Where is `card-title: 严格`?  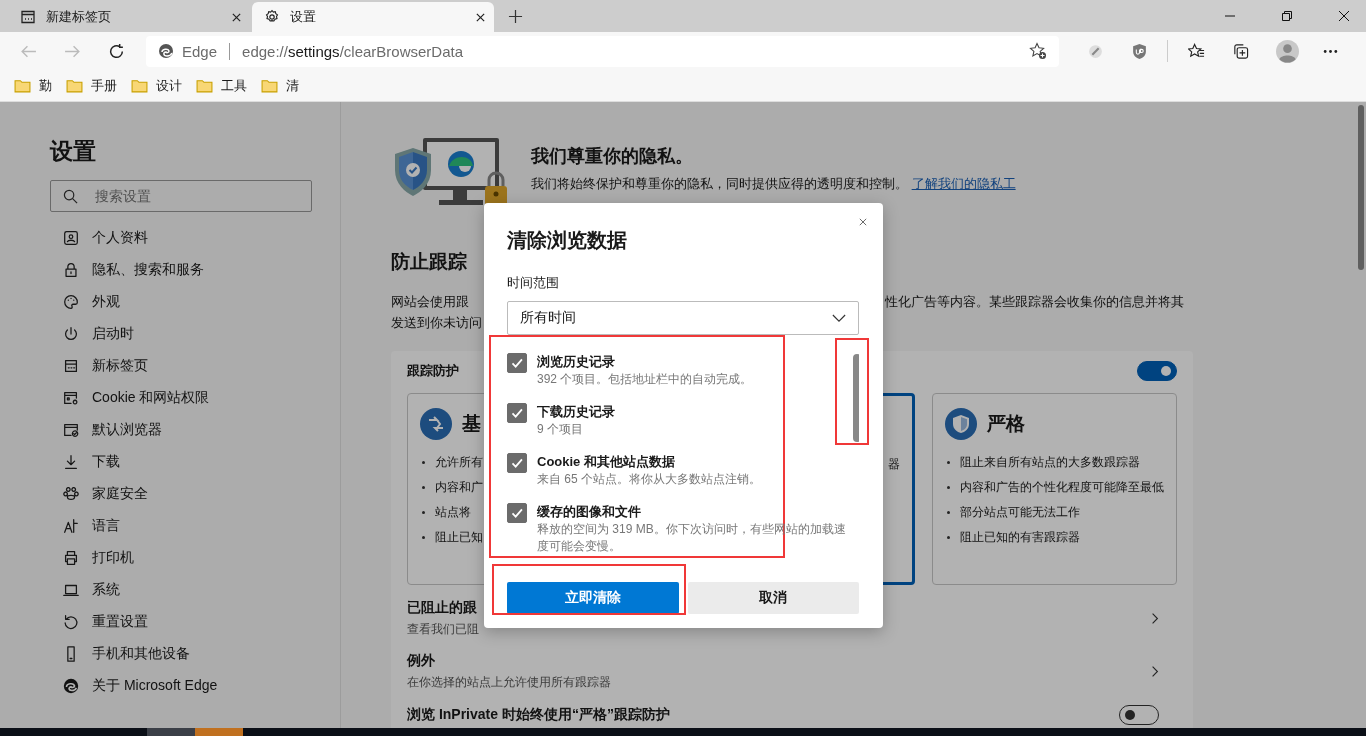 card-title: 严格 is located at coordinates (1005, 424).